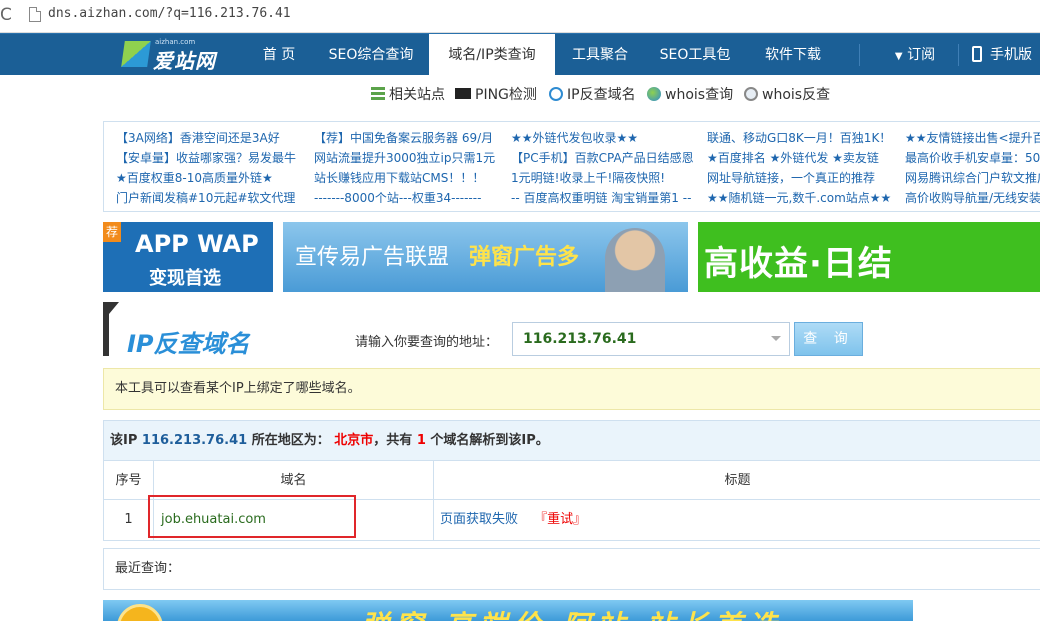 The height and width of the screenshot is (621, 1040). I want to click on globe-icon, so click(654, 94).